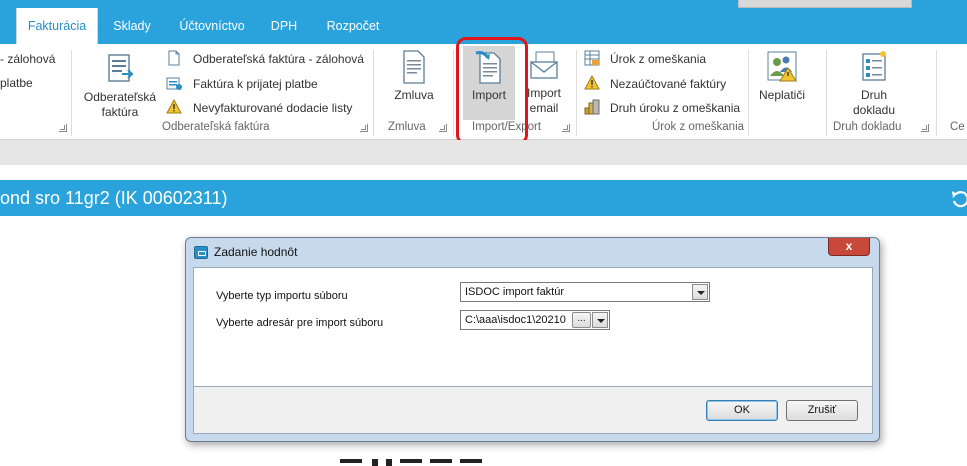 The height and width of the screenshot is (466, 967). What do you see at coordinates (121, 68) in the screenshot?
I see `invoice-list-icon` at bounding box center [121, 68].